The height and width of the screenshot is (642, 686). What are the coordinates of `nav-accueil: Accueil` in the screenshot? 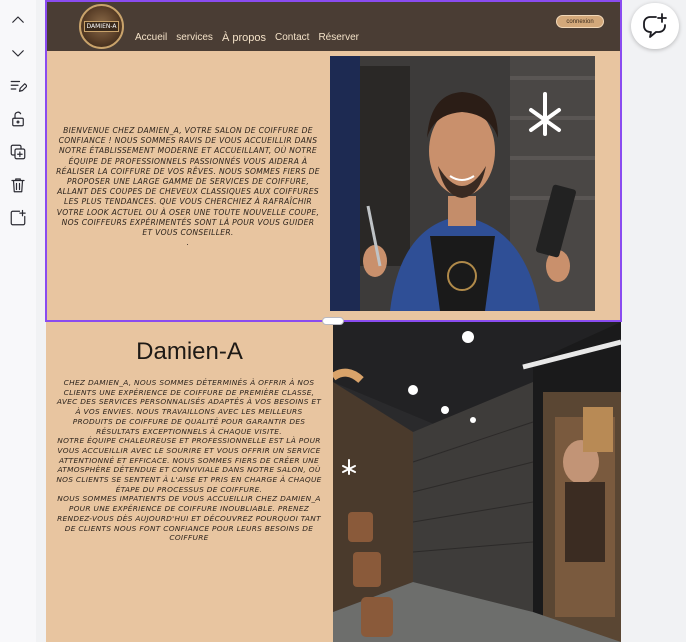 It's located at (151, 38).